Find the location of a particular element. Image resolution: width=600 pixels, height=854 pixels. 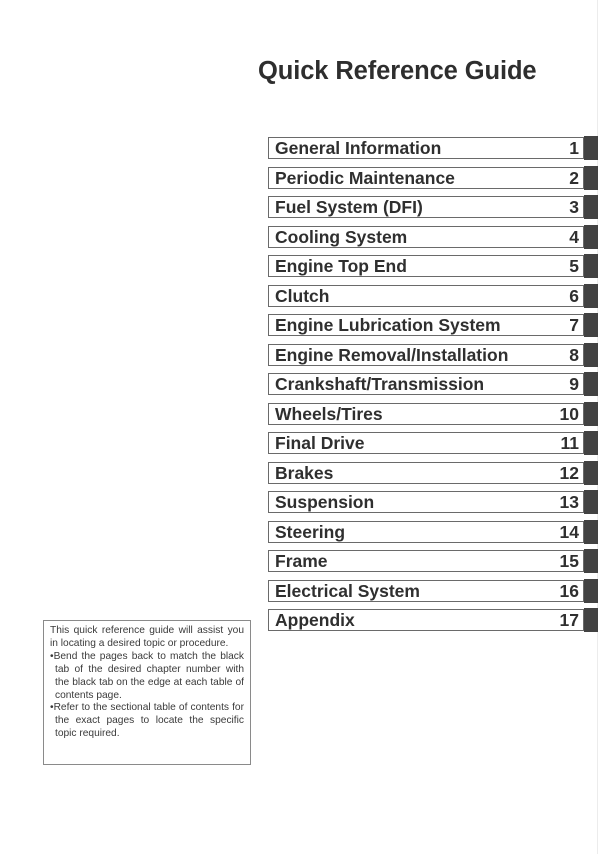

chapter-label: Appendix is located at coordinates (315, 620).